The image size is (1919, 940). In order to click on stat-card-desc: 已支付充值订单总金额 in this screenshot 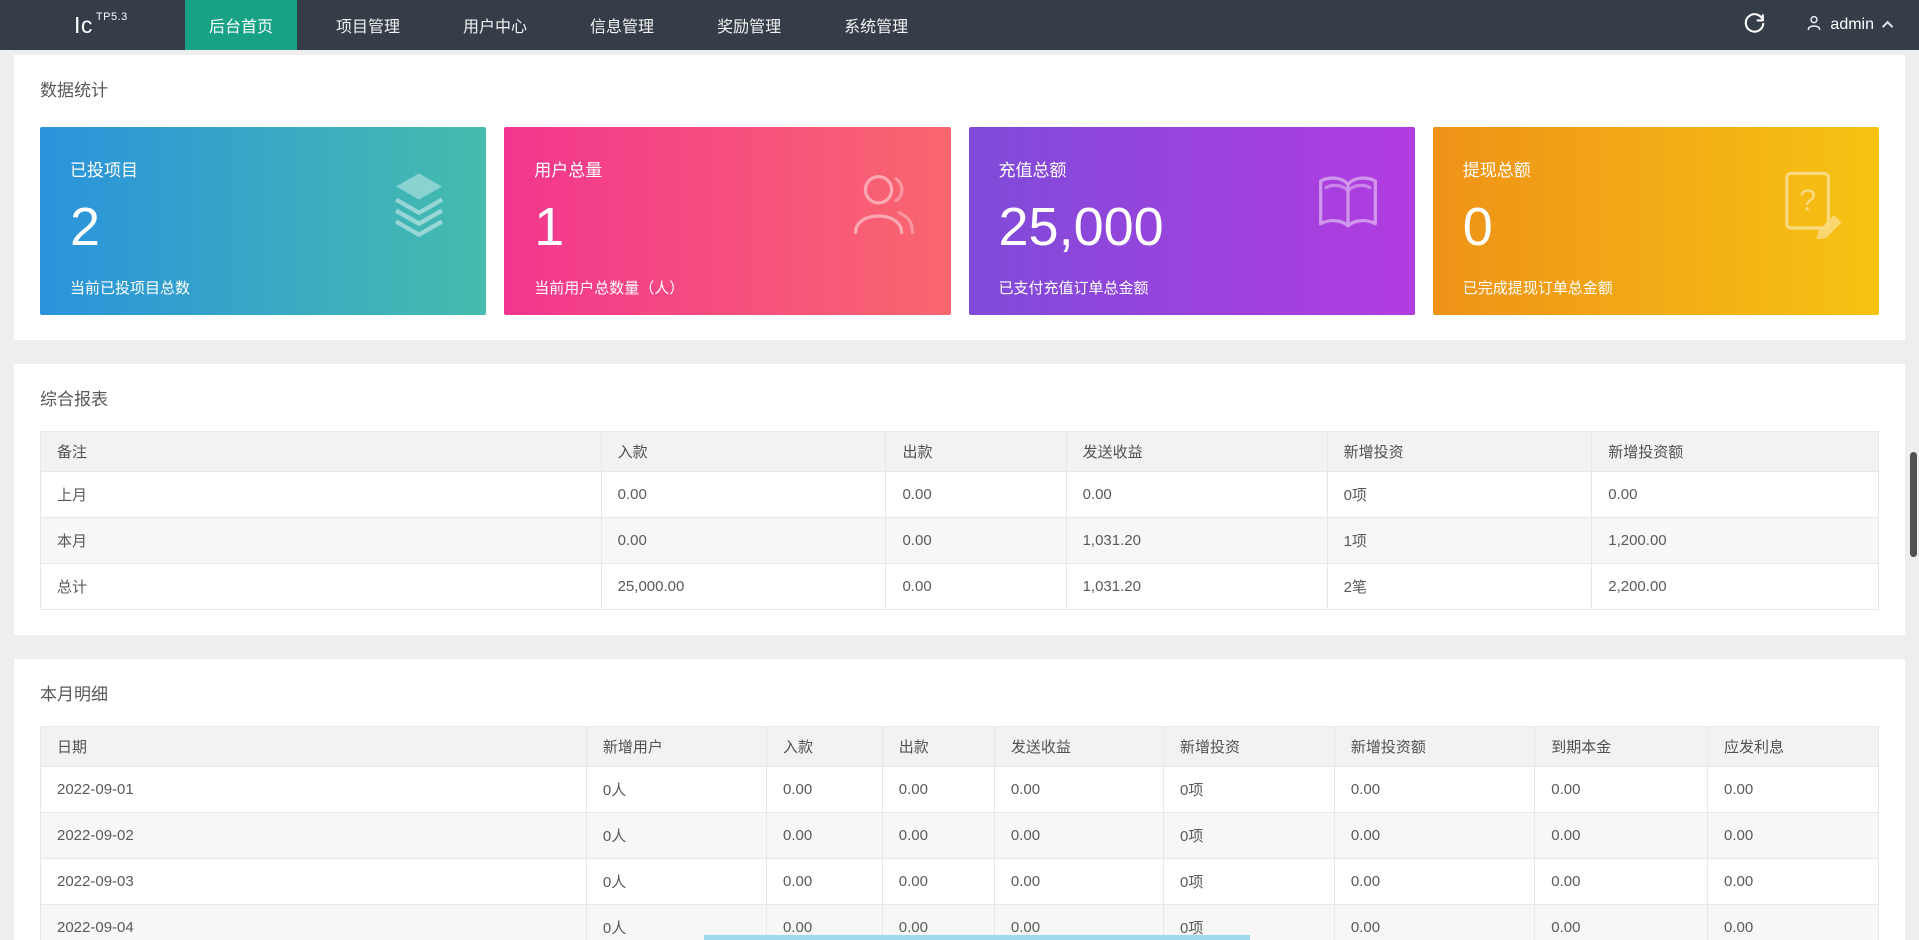, I will do `click(1073, 288)`.